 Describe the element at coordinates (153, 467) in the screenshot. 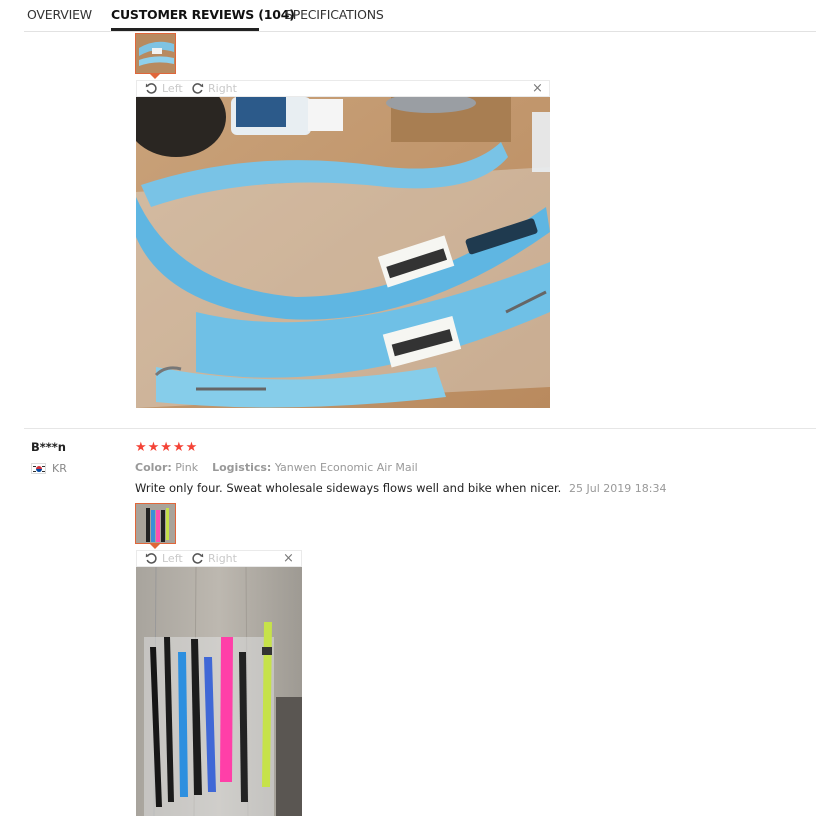

I see `color-label: Color:` at that location.